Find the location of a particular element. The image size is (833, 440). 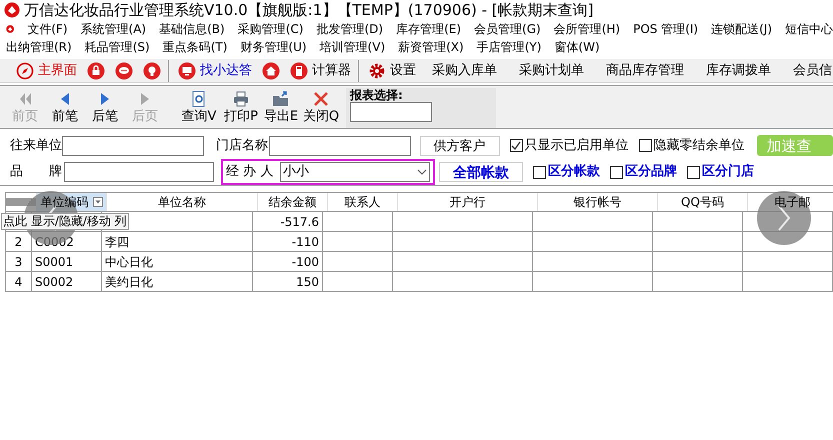

row-number: 4 is located at coordinates (19, 281).